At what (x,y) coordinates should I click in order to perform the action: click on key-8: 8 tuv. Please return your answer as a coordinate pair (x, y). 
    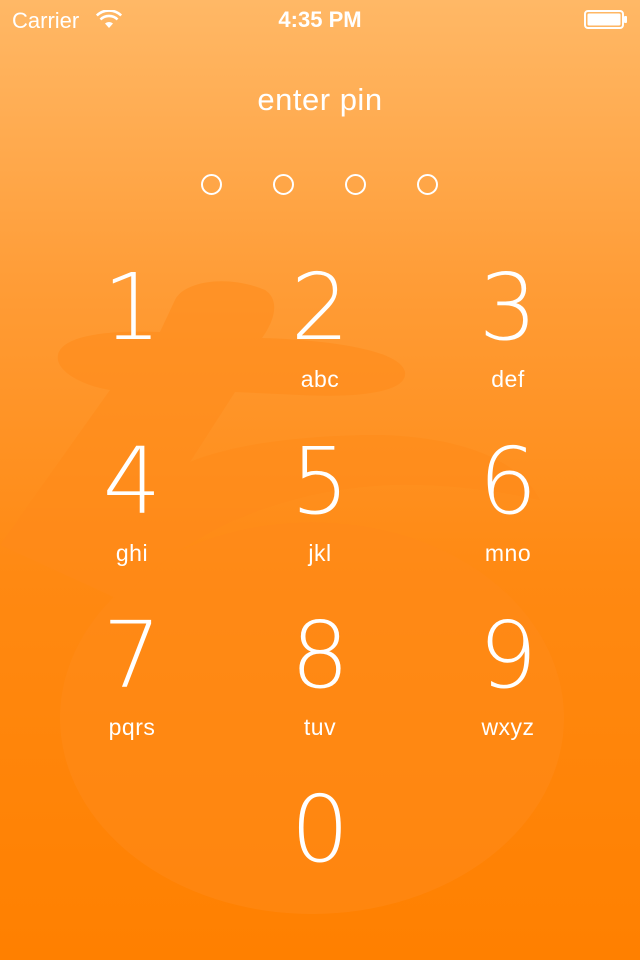
    Looking at the image, I should click on (320, 680).